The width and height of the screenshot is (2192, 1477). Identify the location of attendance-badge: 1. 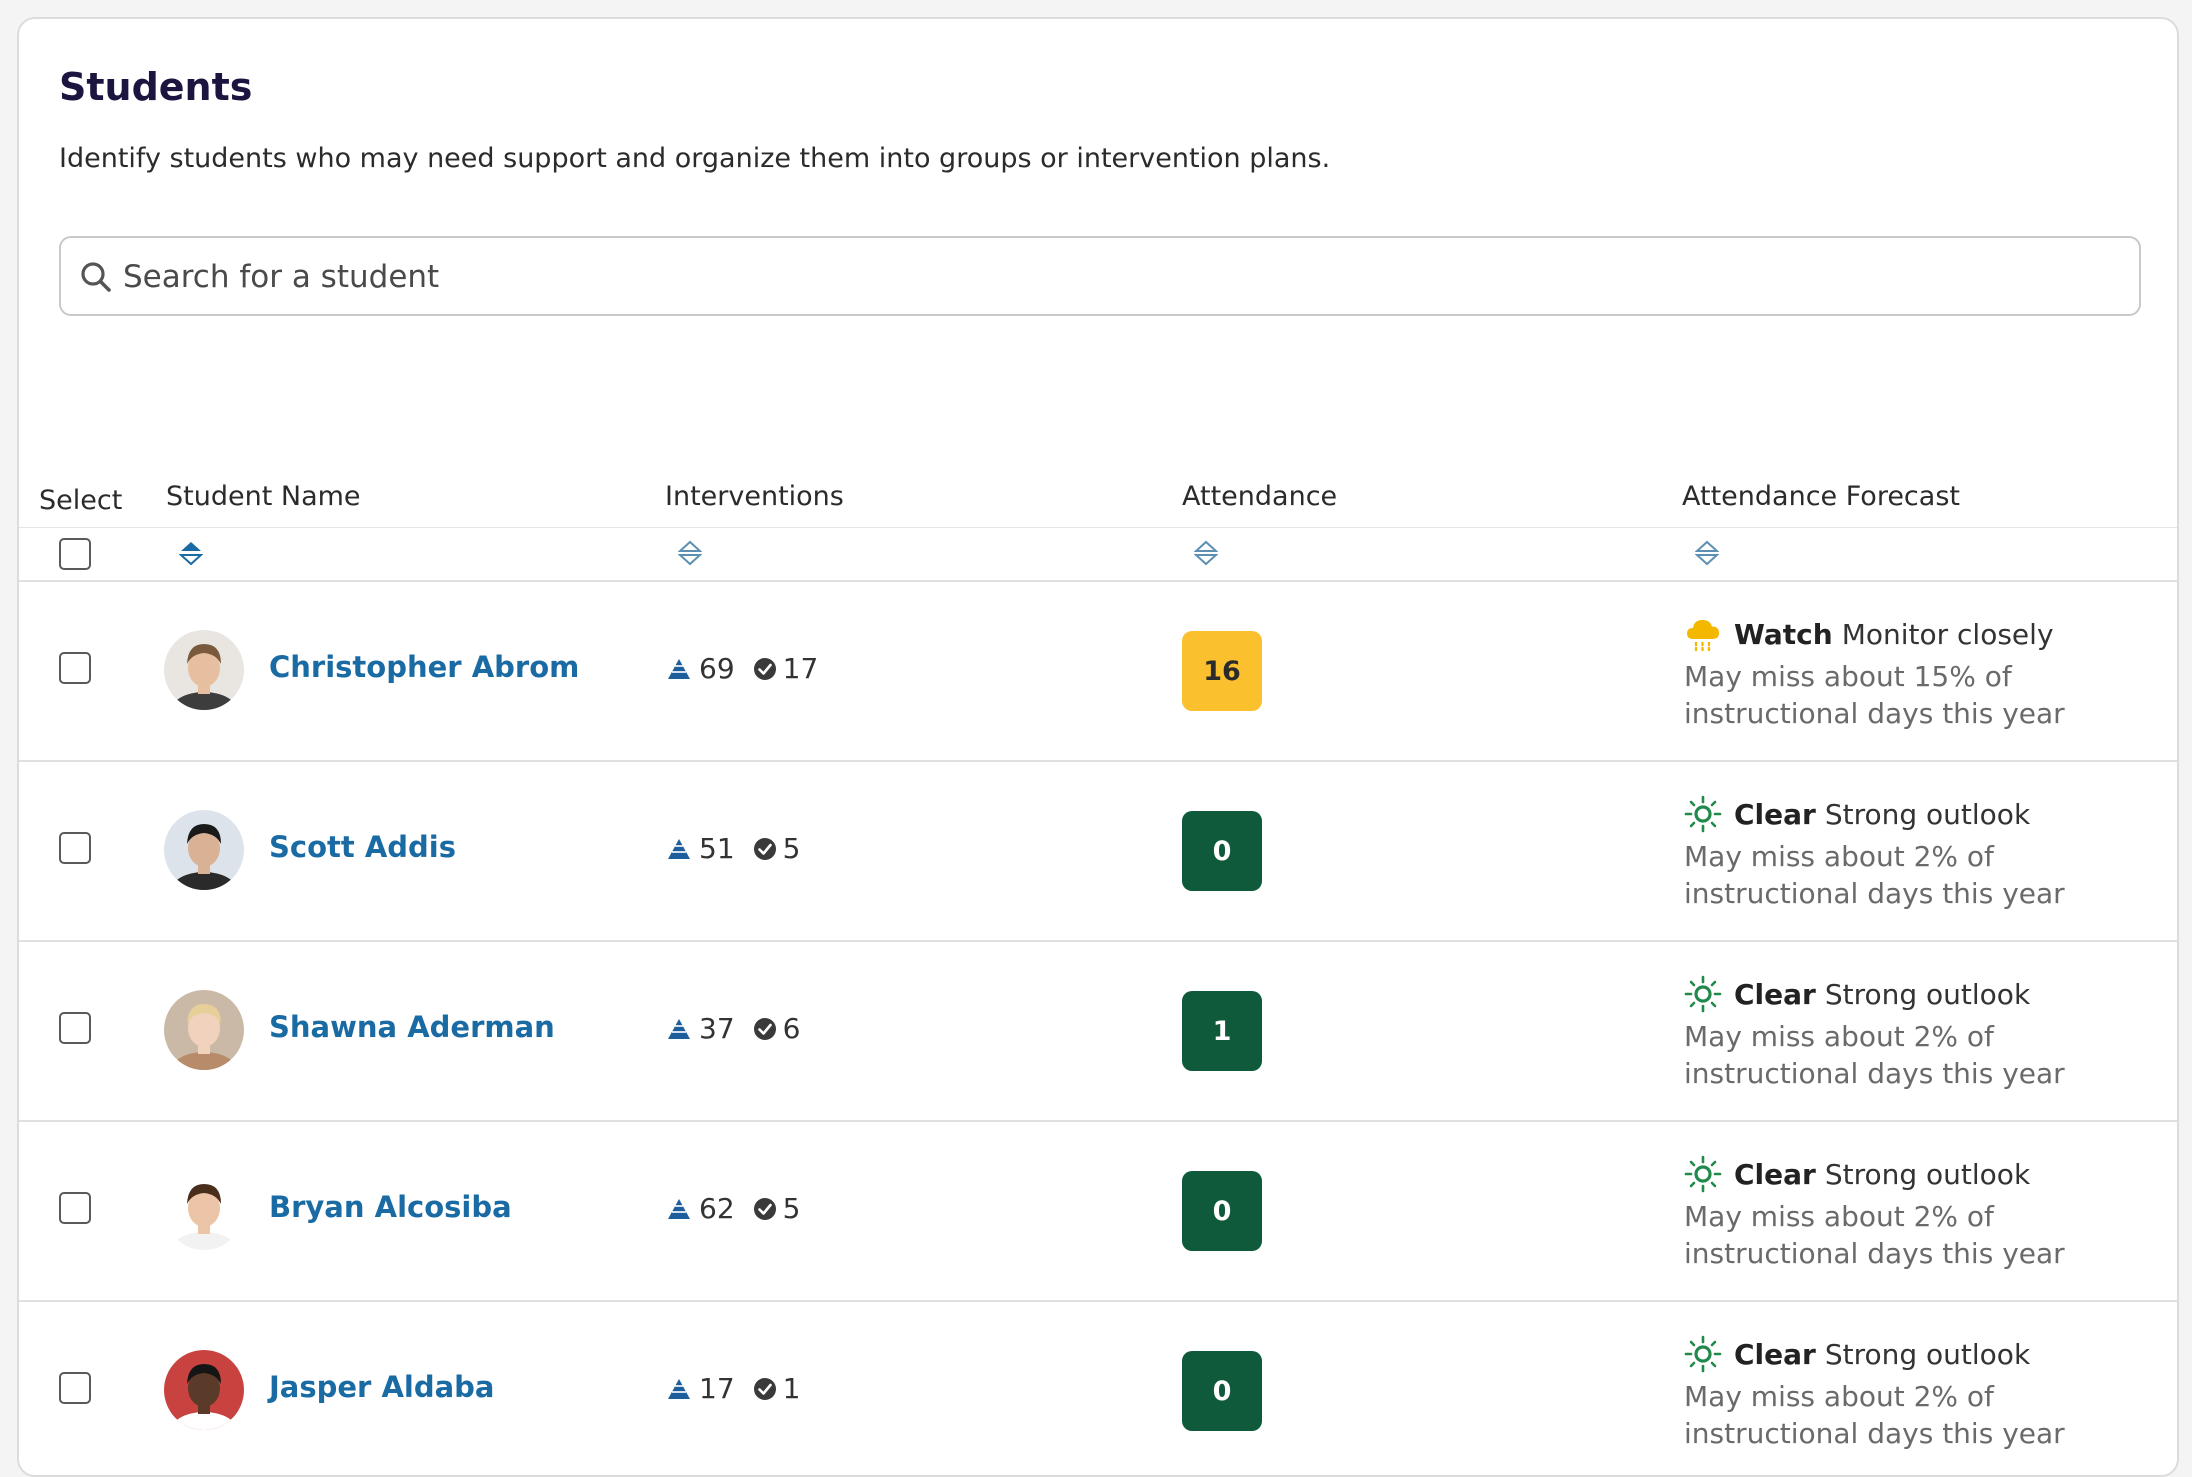
(1222, 1031).